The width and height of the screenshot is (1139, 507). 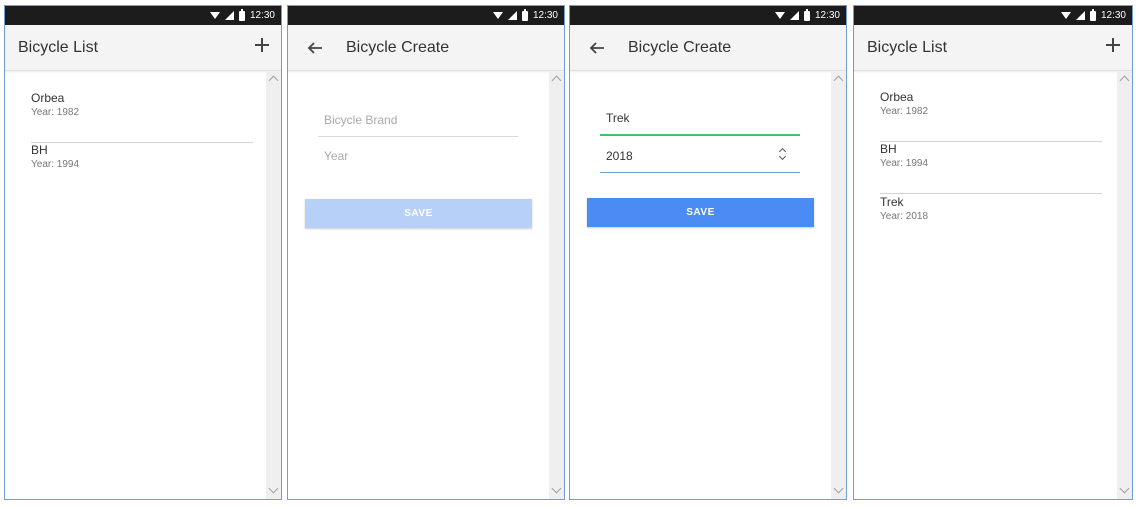 I want to click on chevron-down-icon, so click(x=782, y=156).